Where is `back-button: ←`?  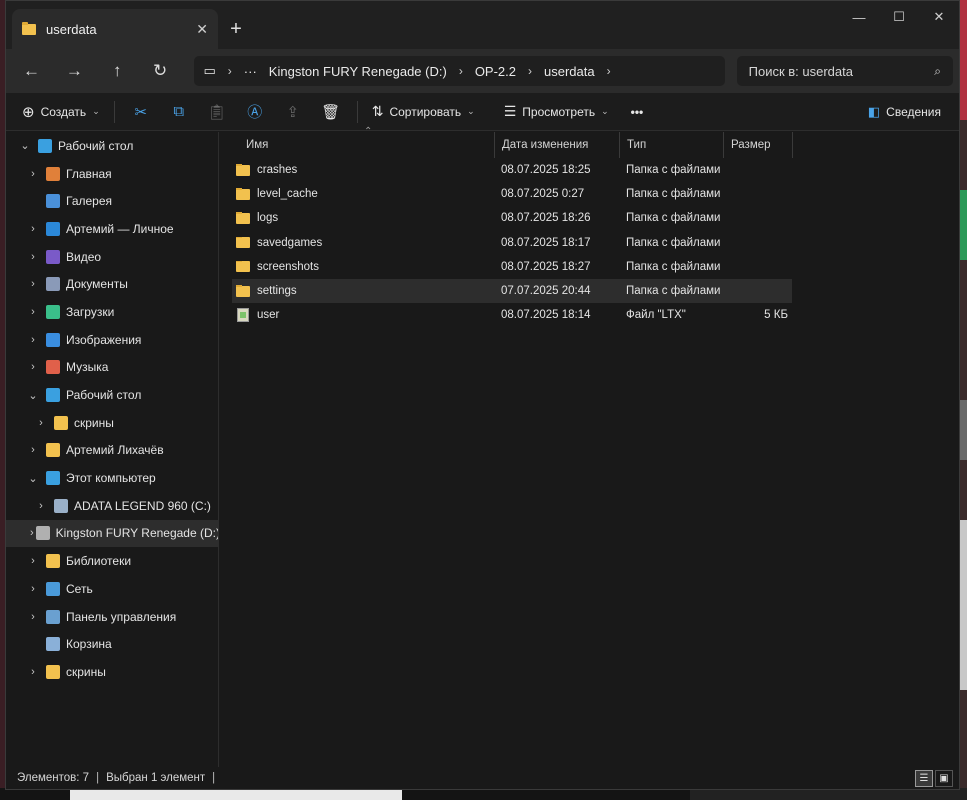
back-button: ← is located at coordinates (31, 71).